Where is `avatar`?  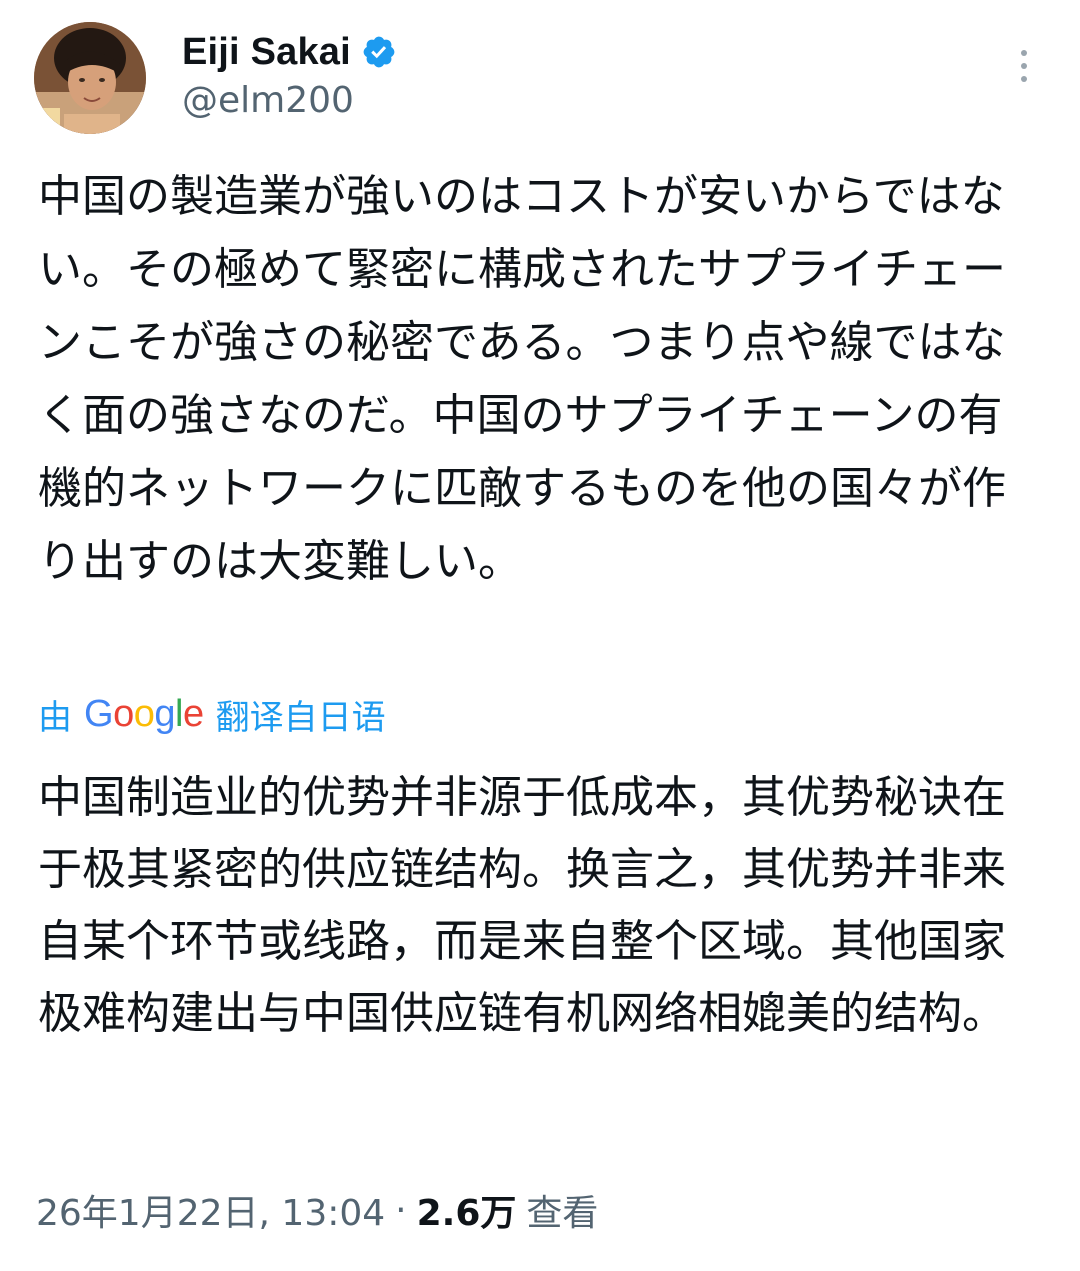 avatar is located at coordinates (90, 78).